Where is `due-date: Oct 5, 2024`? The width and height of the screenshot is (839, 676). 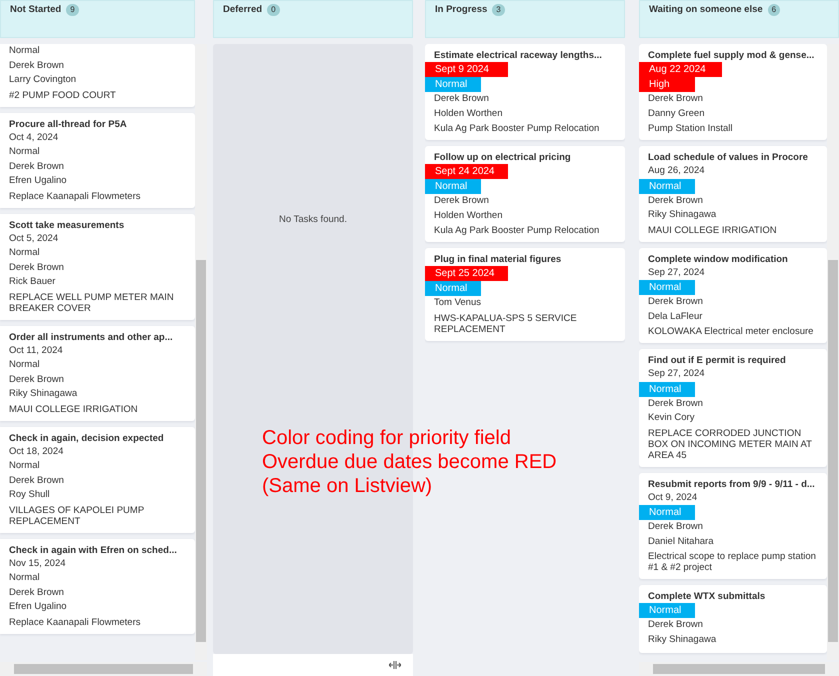
due-date: Oct 5, 2024 is located at coordinates (34, 239).